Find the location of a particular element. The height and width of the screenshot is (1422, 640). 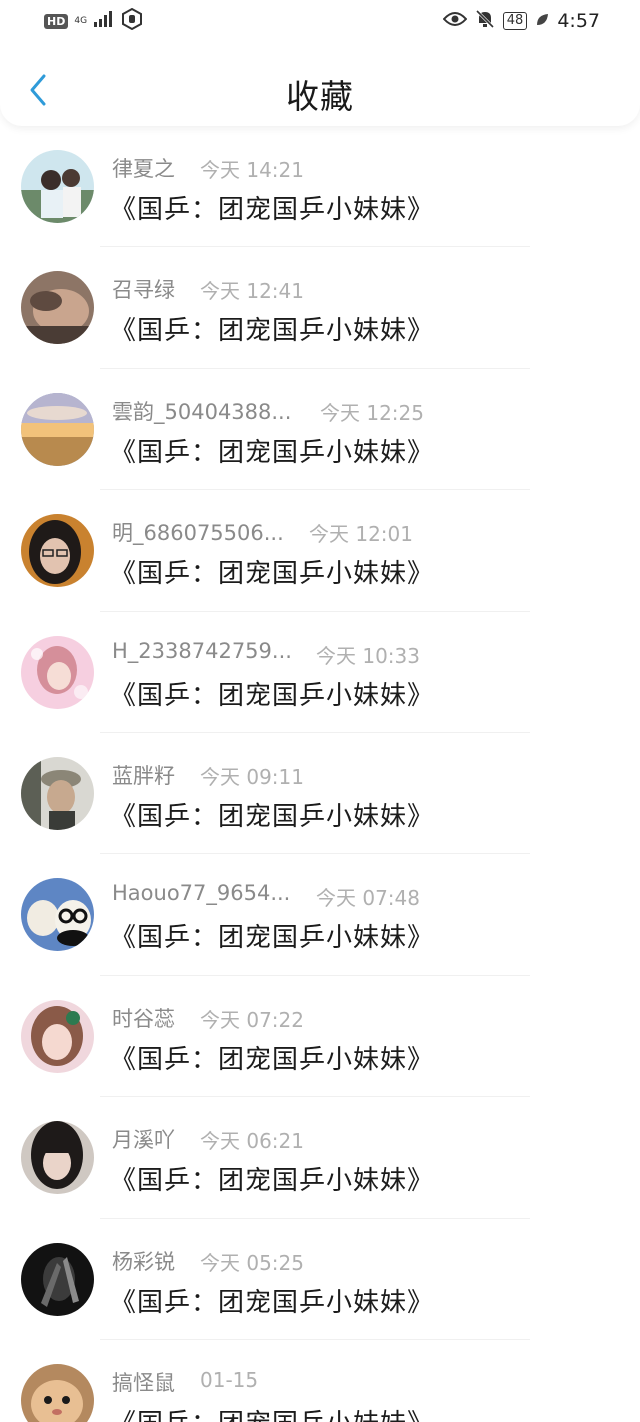

timestamp: 01-15 is located at coordinates (229, 1379).